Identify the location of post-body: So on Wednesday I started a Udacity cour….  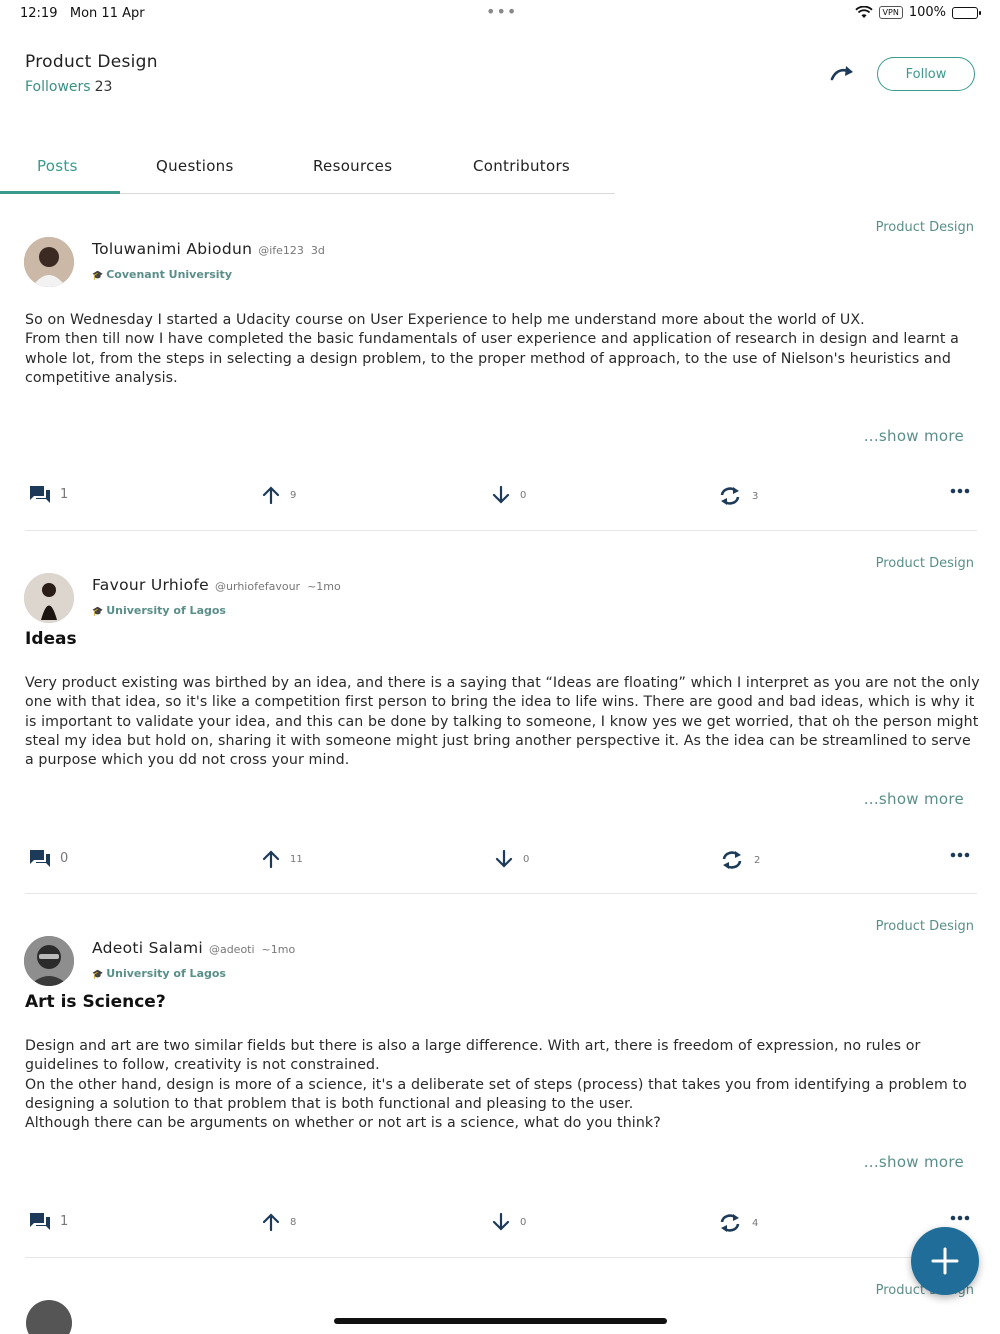
(492, 349).